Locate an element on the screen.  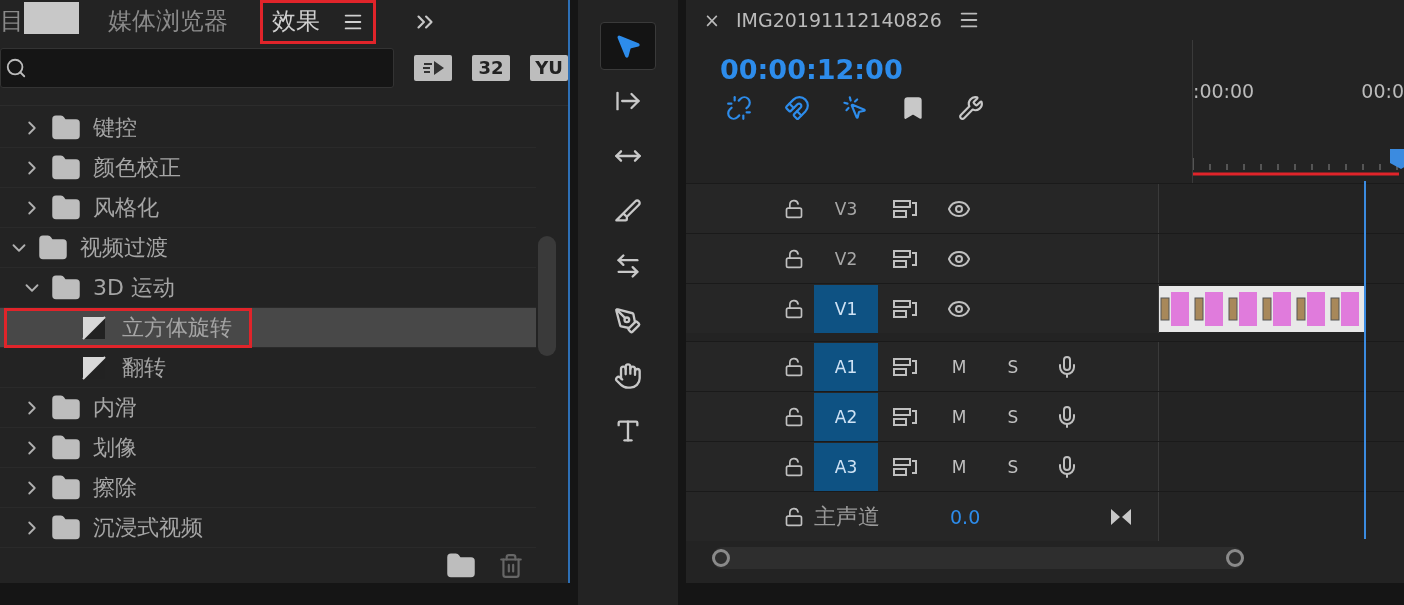
ruler-label: 00:0 is located at coordinates (1382, 91).